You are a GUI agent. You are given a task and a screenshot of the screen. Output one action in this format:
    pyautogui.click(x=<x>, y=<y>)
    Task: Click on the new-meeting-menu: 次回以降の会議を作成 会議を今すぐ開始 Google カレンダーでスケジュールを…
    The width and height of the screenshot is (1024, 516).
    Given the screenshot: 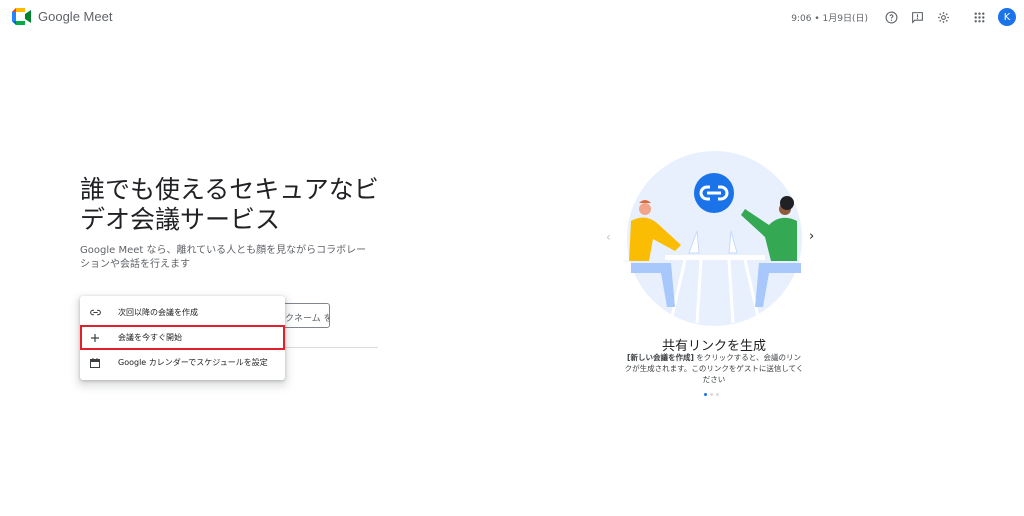 What is the action you would take?
    pyautogui.click(x=182, y=338)
    